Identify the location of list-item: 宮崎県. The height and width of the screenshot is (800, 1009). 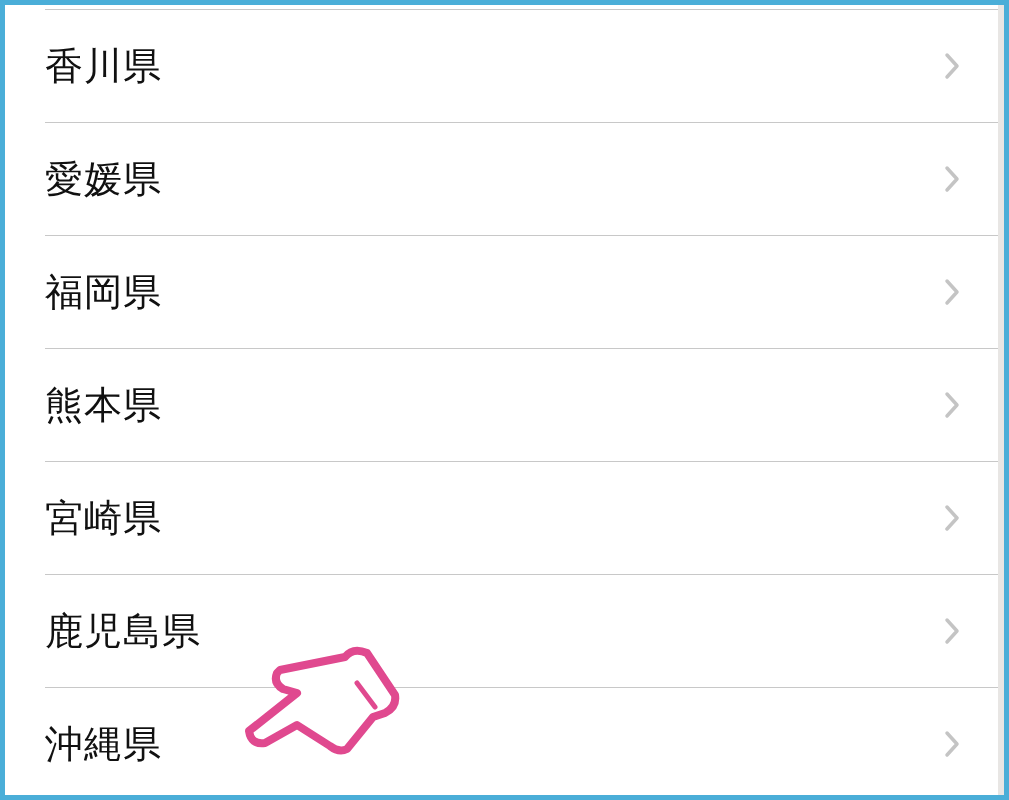
(521, 517).